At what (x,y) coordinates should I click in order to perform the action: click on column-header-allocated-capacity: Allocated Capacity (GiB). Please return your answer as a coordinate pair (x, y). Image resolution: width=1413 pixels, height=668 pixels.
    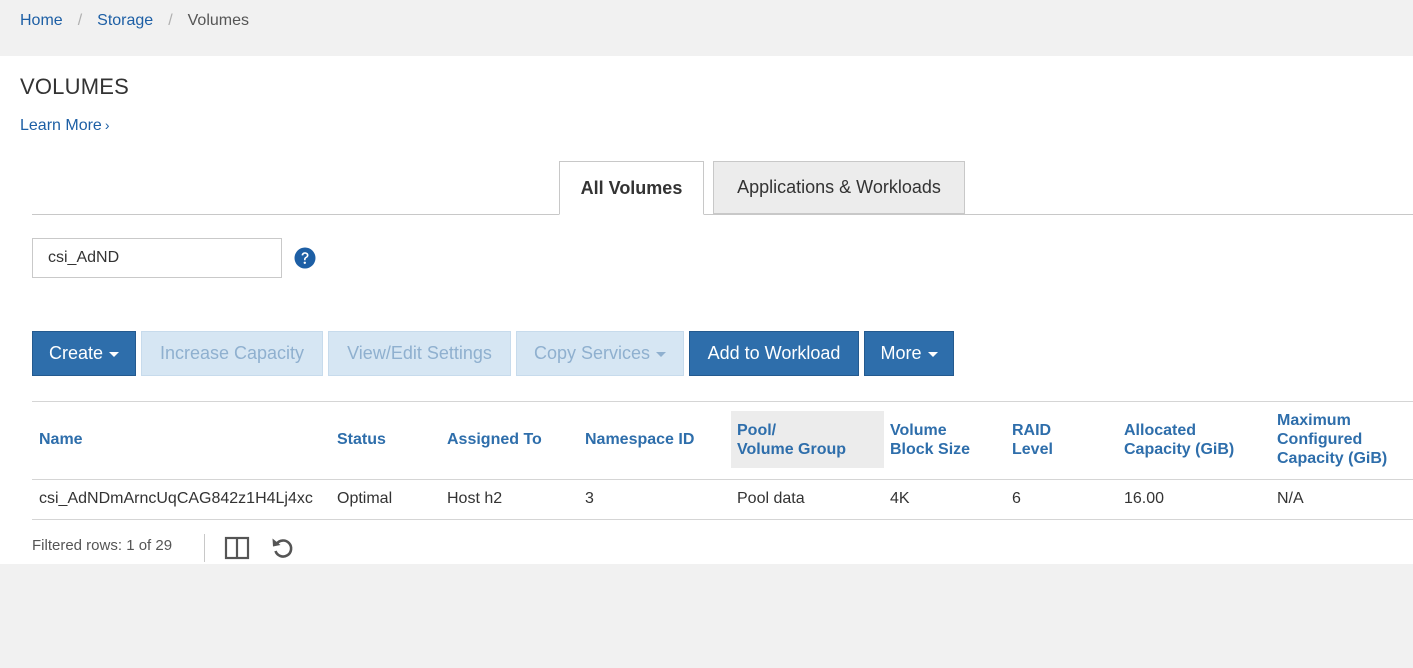
    Looking at the image, I should click on (1179, 439).